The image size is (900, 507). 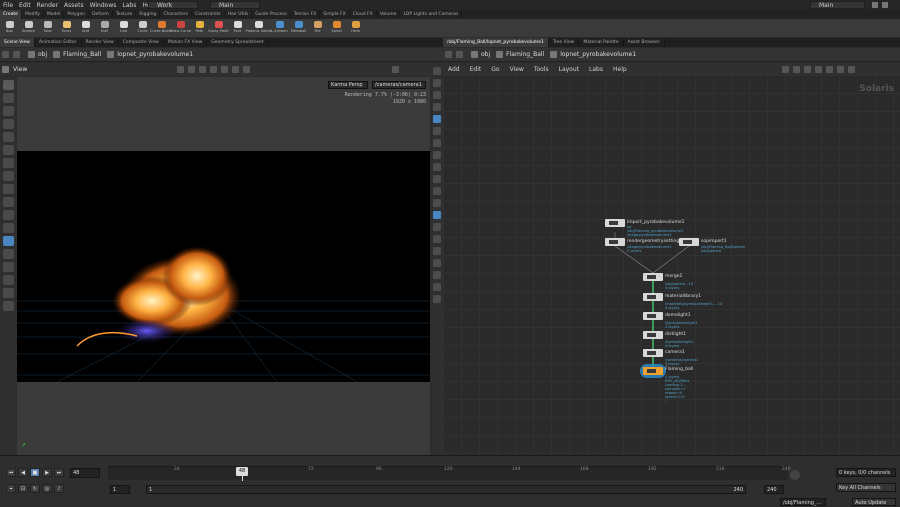 What do you see at coordinates (23, 488) in the screenshot?
I see `range-icon: ⊡` at bounding box center [23, 488].